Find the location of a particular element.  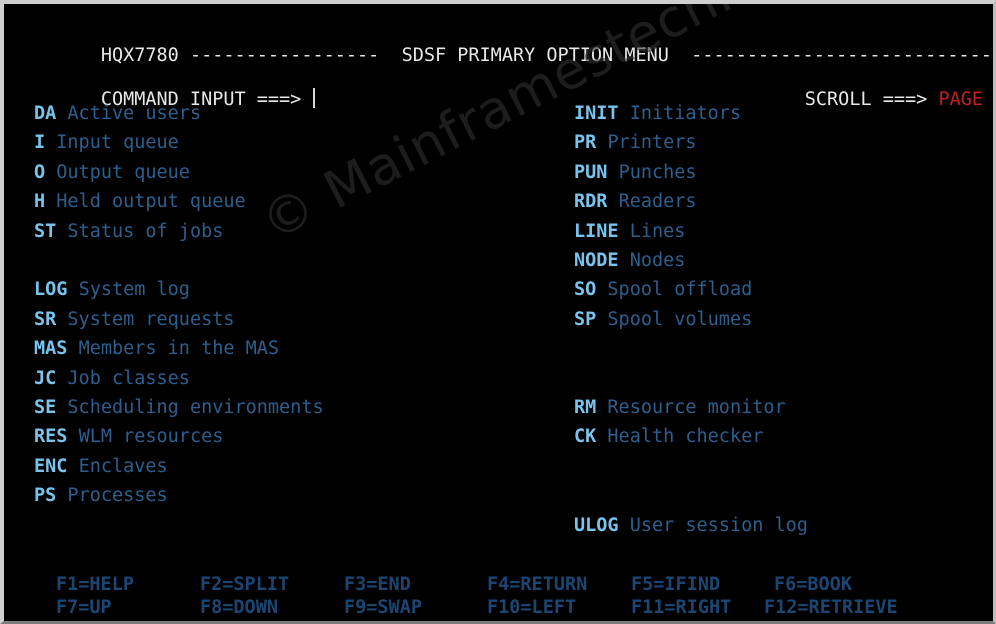

option-description: Punches is located at coordinates (657, 172).